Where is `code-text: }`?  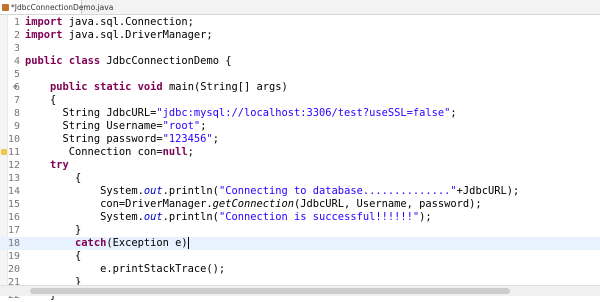 code-text: } is located at coordinates (53, 230).